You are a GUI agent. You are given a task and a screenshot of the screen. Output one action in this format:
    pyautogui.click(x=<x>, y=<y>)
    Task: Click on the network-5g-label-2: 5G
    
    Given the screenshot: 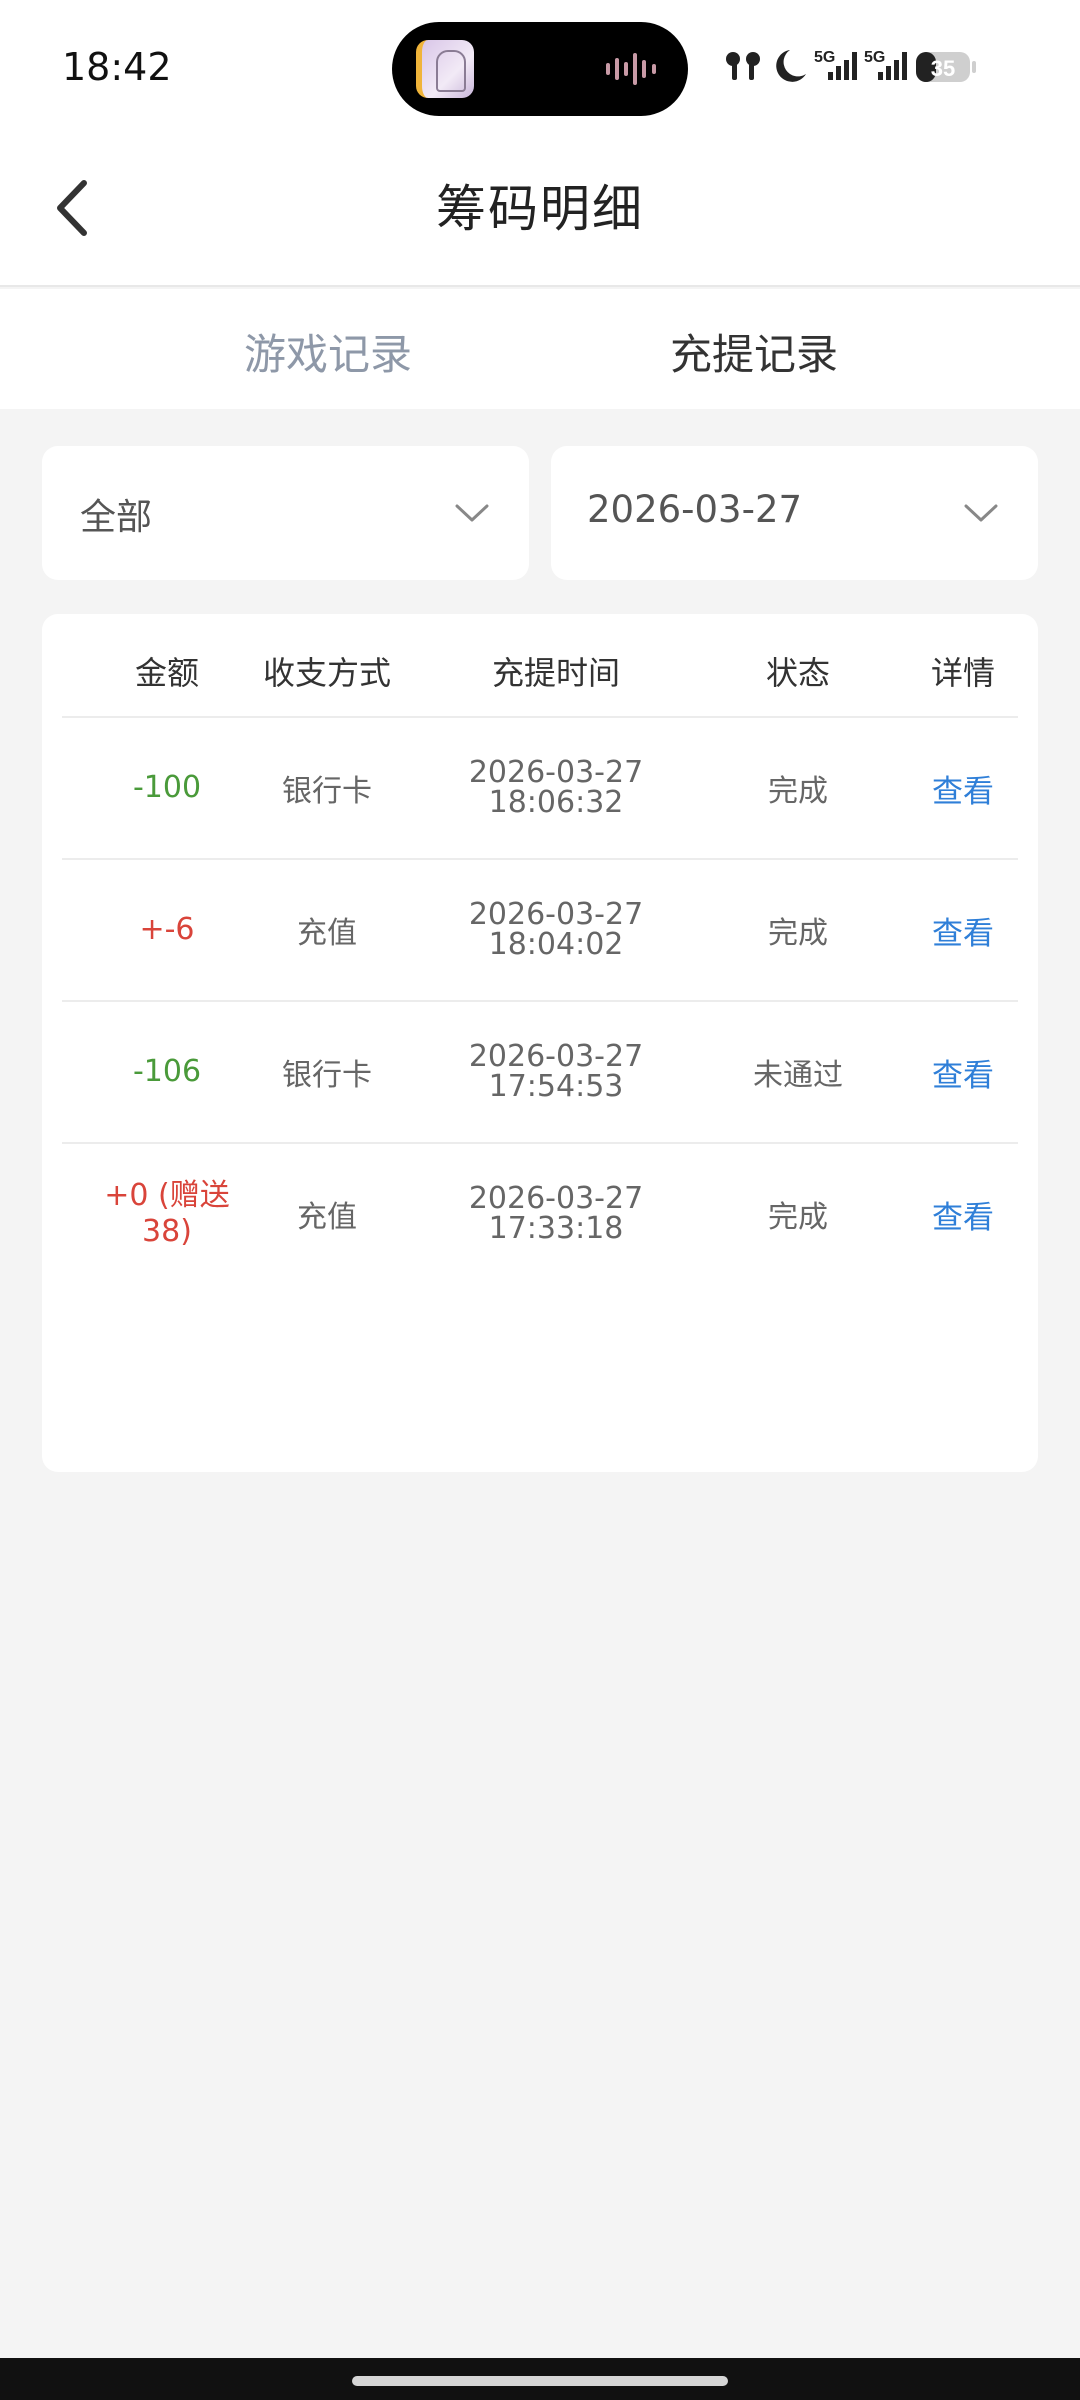 What is the action you would take?
    pyautogui.click(x=874, y=57)
    